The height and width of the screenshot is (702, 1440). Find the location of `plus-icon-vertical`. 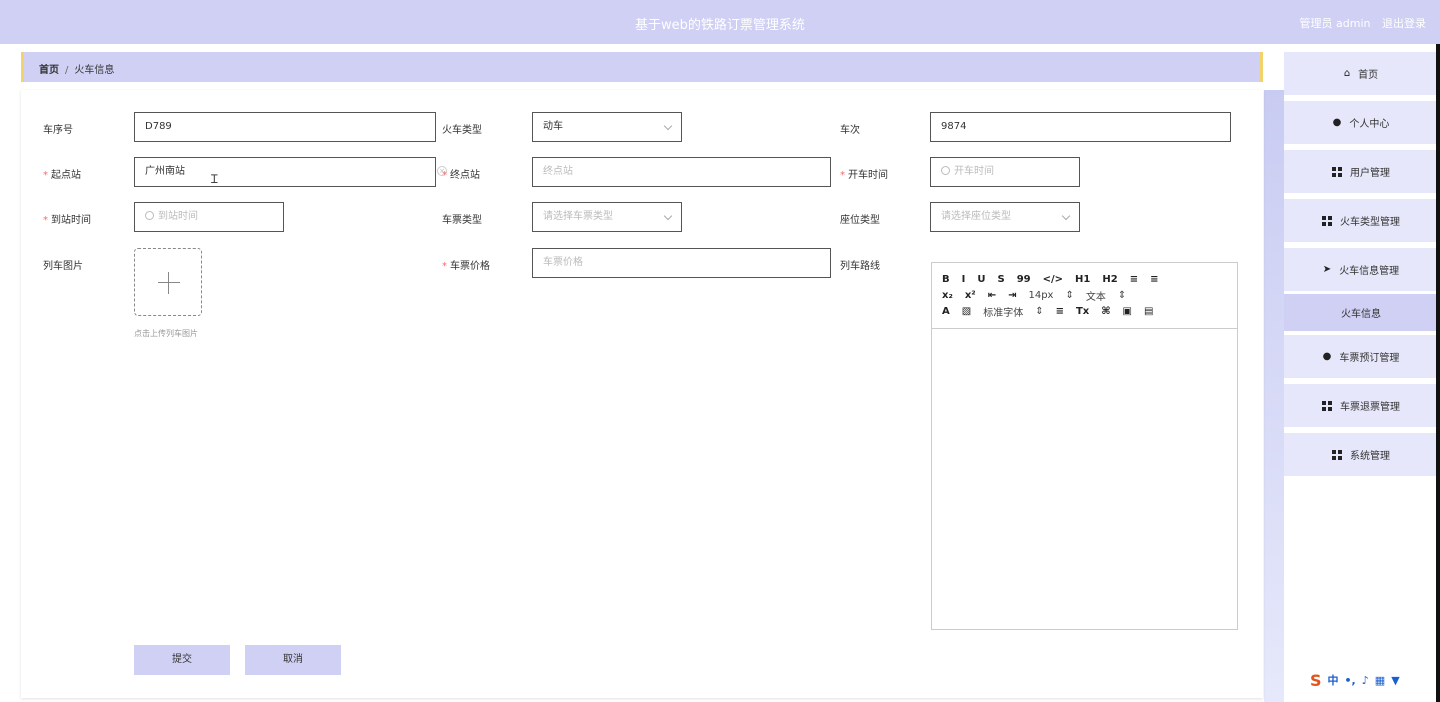

plus-icon-vertical is located at coordinates (168, 283).